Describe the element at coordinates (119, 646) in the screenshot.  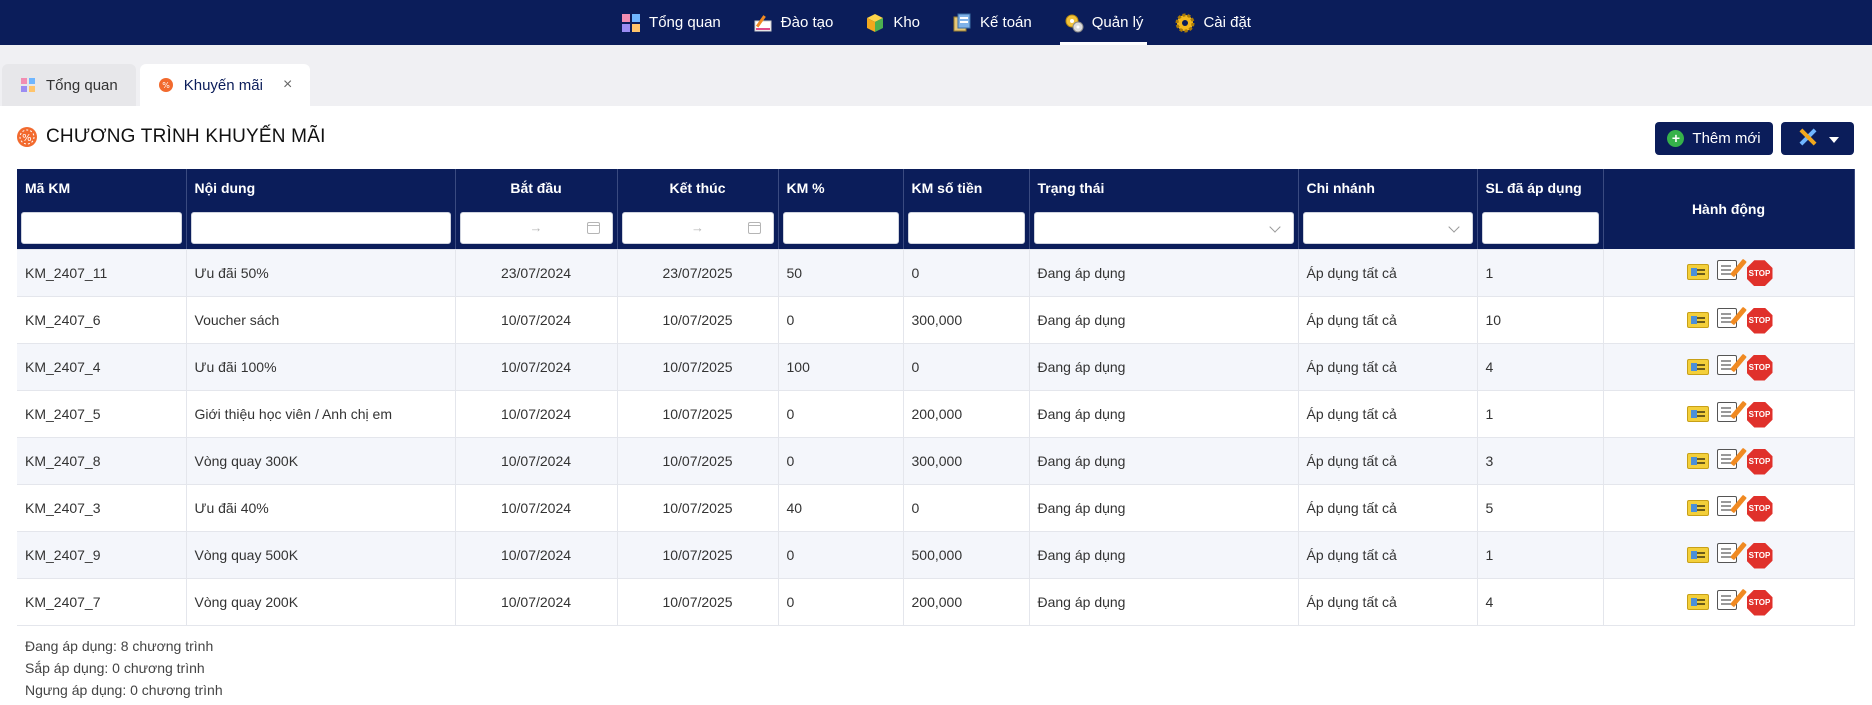
I see `summary-active: Đang áp dụng: 8 chương trình` at that location.